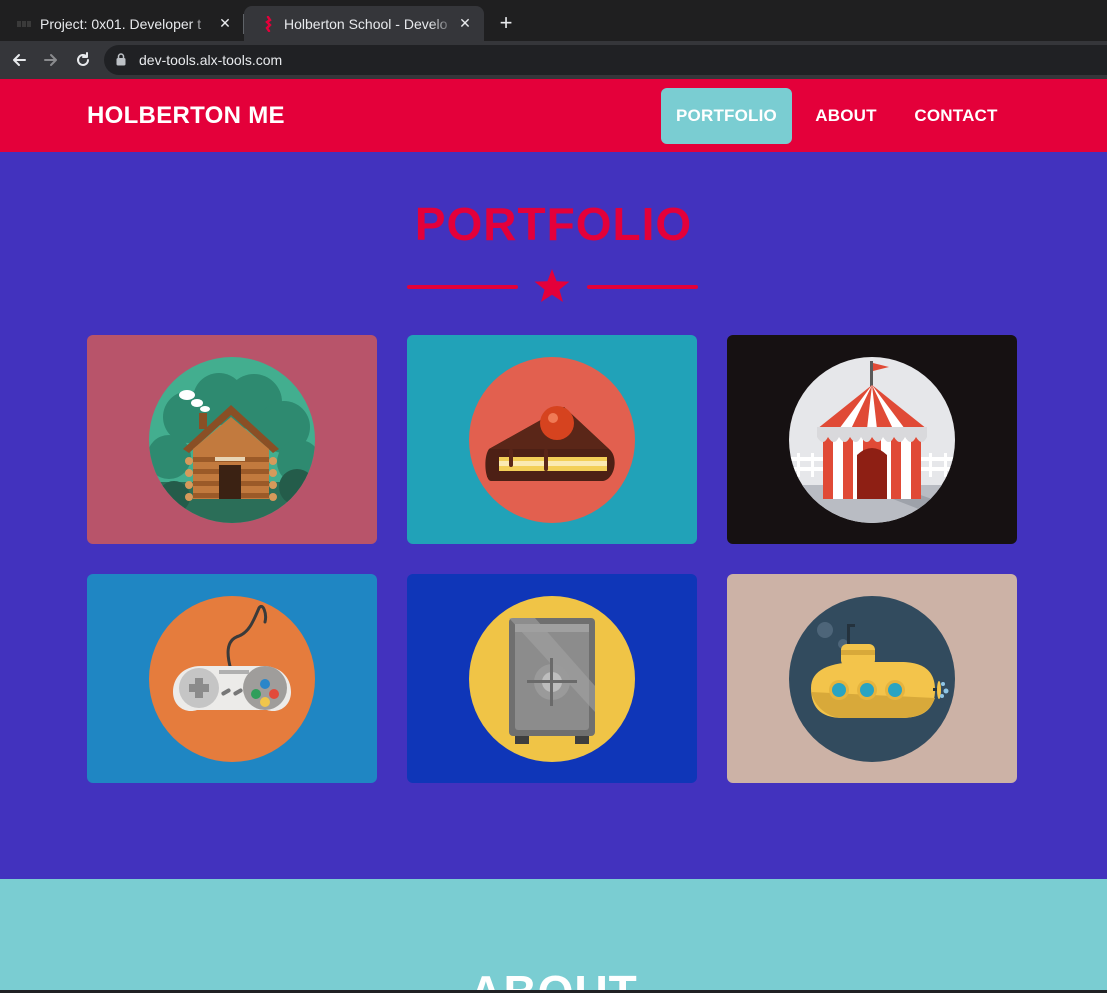 The height and width of the screenshot is (993, 1107). What do you see at coordinates (550, 443) in the screenshot?
I see `cake-icon` at bounding box center [550, 443].